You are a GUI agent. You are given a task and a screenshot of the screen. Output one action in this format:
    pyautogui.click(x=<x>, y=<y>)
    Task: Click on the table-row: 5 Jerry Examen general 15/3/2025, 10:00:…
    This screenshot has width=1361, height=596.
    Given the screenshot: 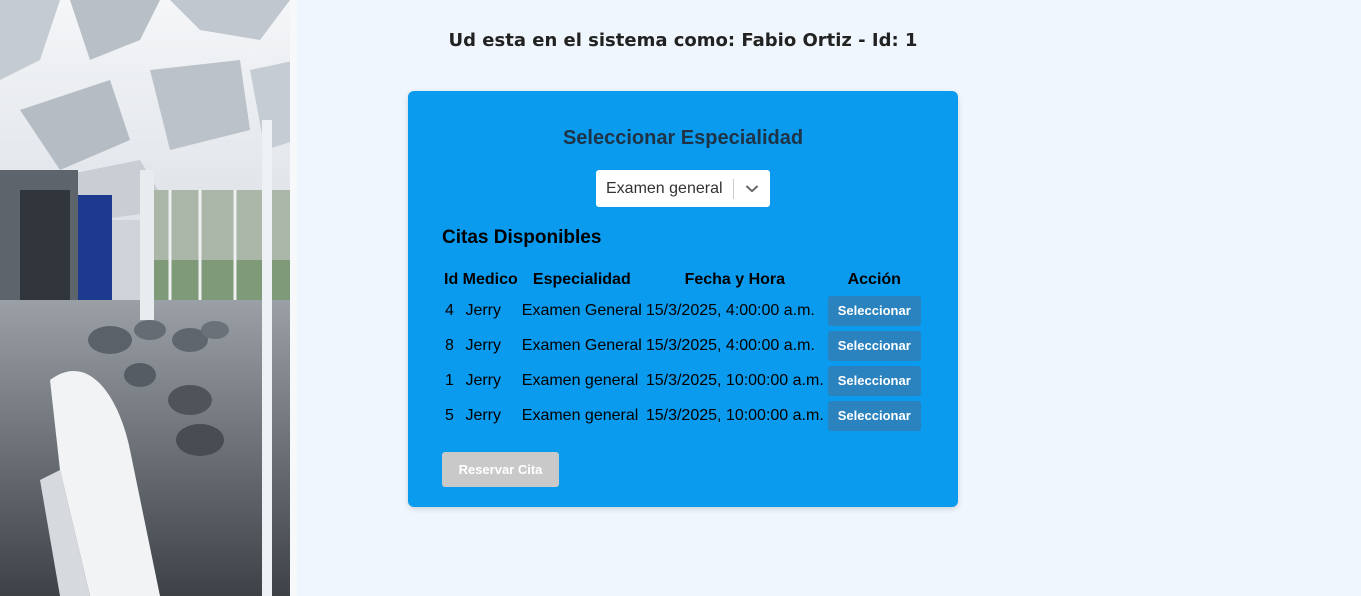 What is the action you would take?
    pyautogui.click(x=682, y=415)
    